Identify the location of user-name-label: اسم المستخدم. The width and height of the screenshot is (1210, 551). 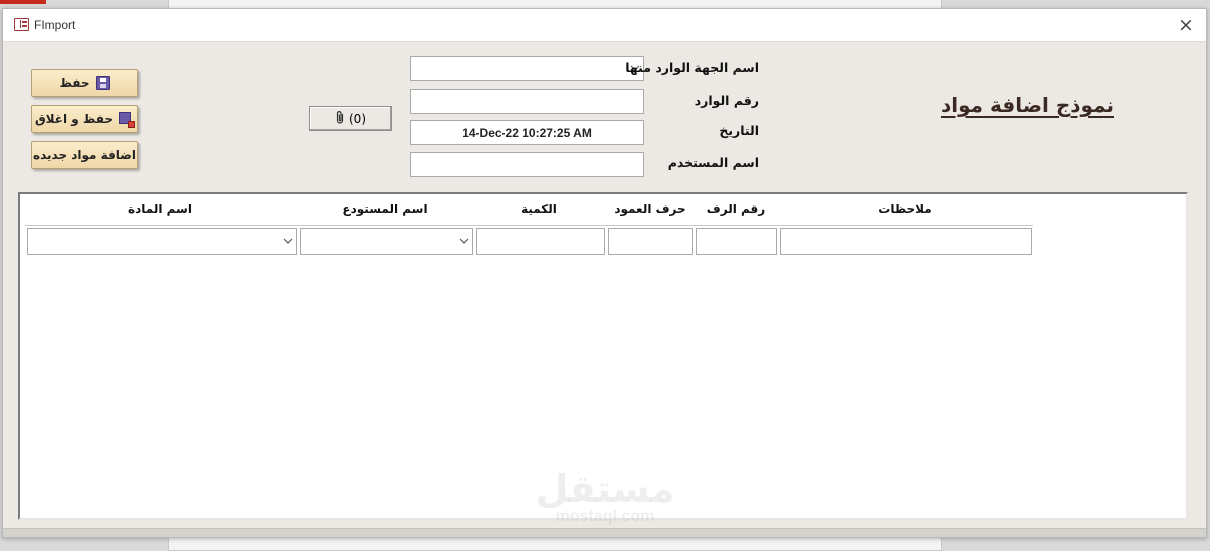
(713, 162).